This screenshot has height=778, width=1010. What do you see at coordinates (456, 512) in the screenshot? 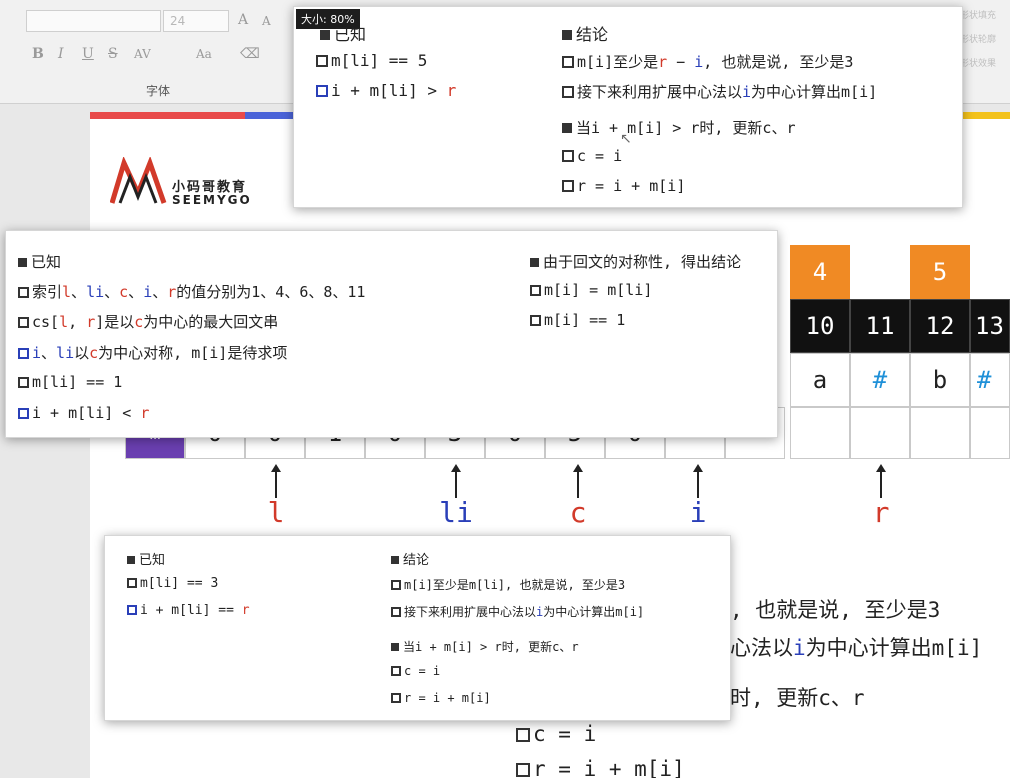
I see `pointer-li: li` at bounding box center [456, 512].